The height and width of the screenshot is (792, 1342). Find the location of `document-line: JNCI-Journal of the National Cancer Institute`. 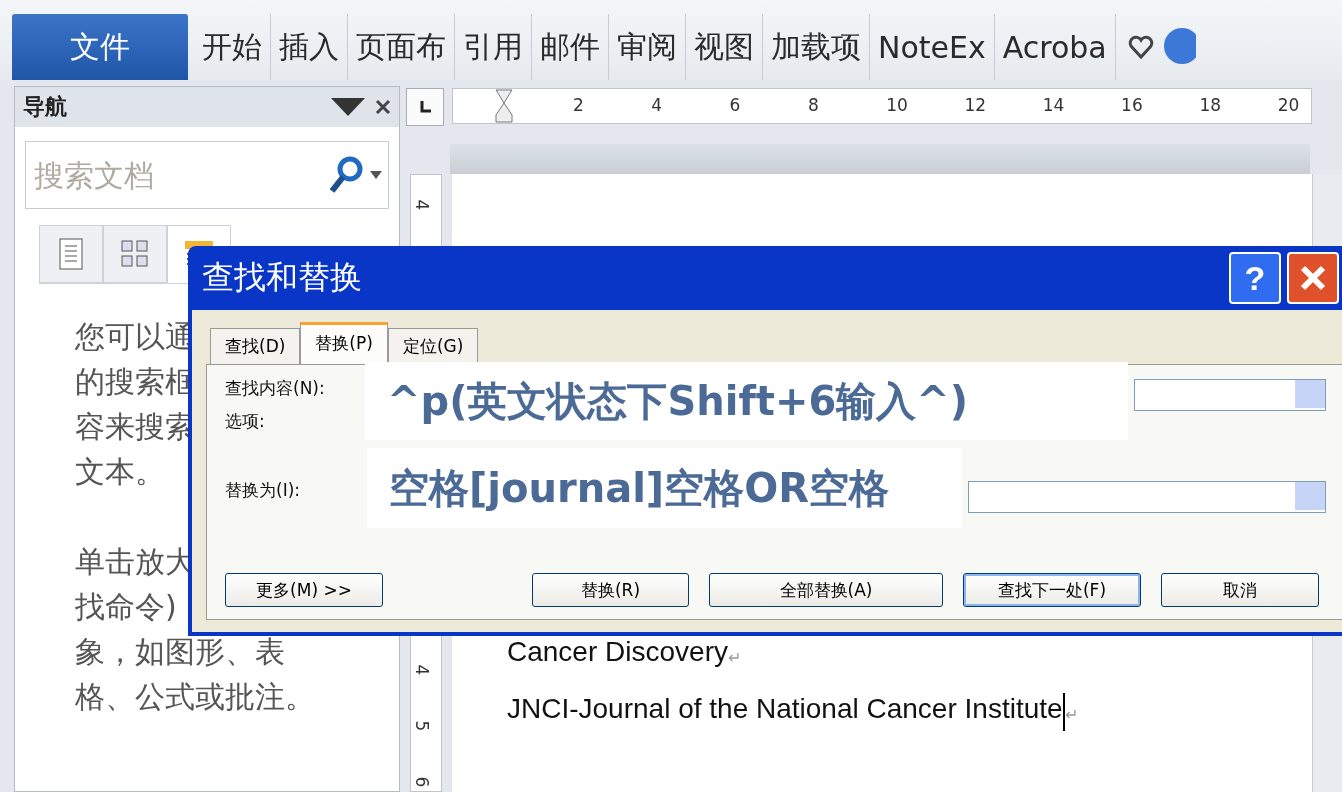

document-line: JNCI-Journal of the National Cancer Institute is located at coordinates (785, 709).